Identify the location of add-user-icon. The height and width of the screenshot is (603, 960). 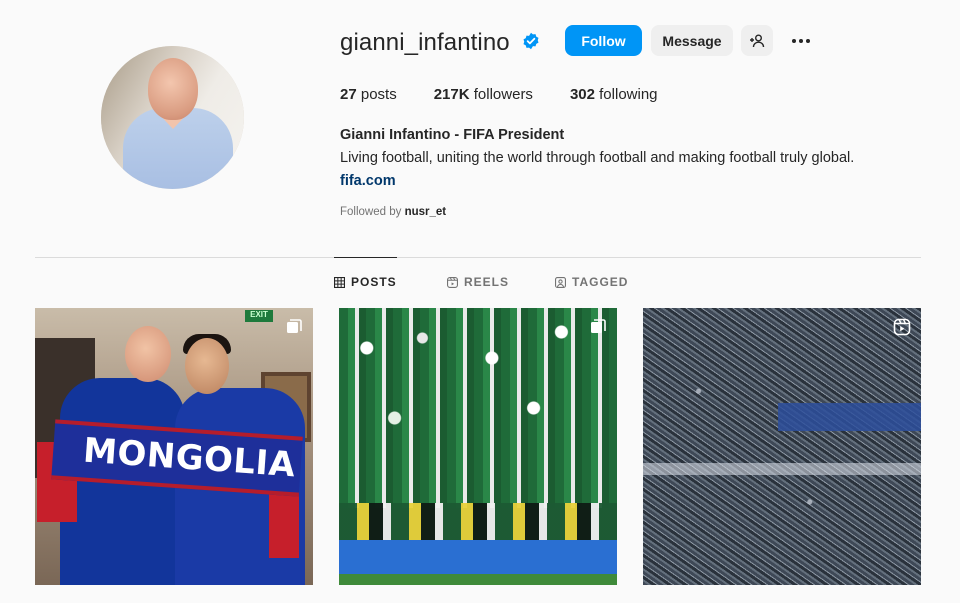
(757, 40).